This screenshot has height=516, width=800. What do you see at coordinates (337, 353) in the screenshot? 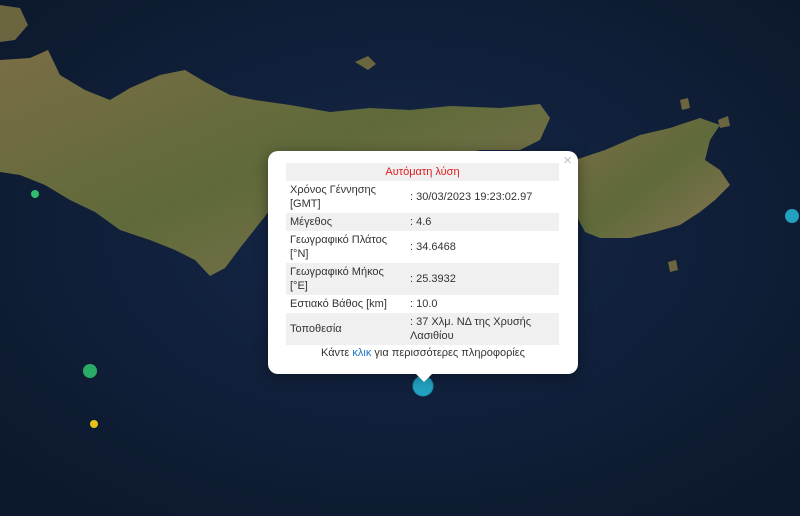
I see `footer-text-pre: Κάντε` at bounding box center [337, 353].